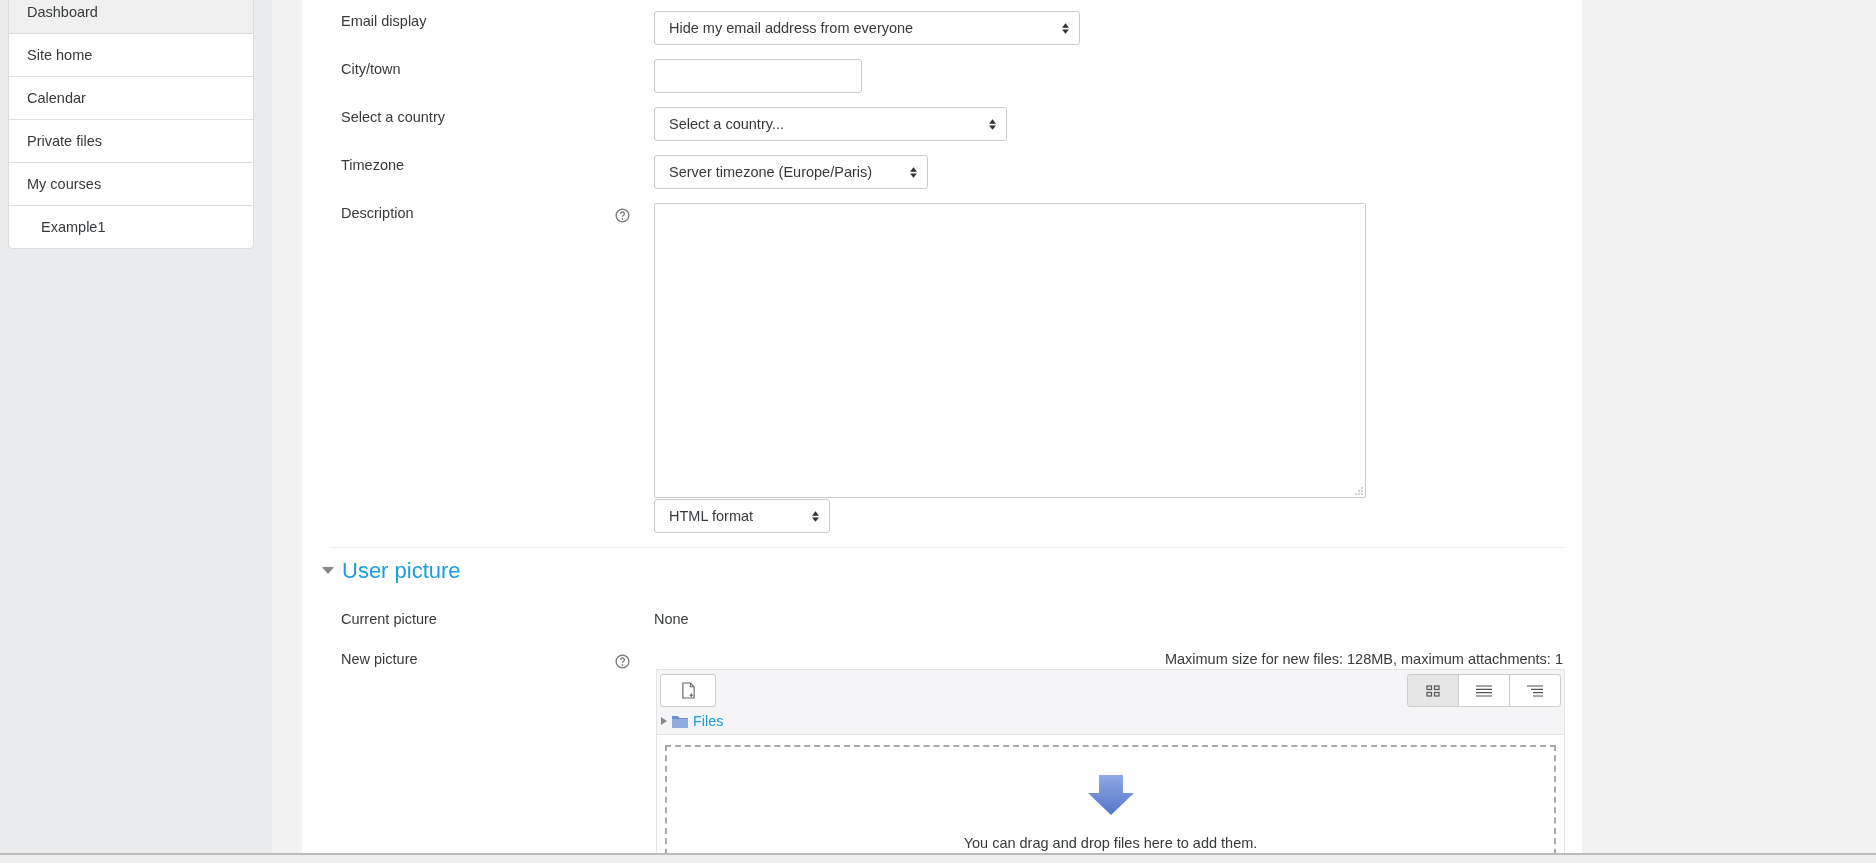  Describe the element at coordinates (131, 227) in the screenshot. I see `sidebar-item: Example1` at that location.